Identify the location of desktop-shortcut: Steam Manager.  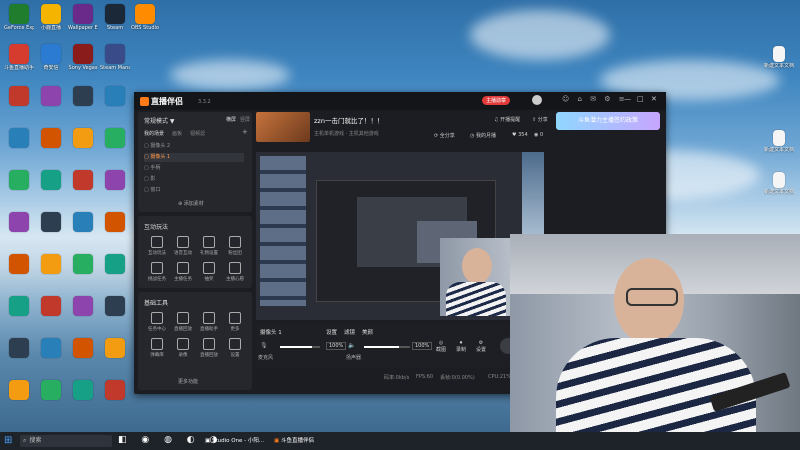
(115, 60).